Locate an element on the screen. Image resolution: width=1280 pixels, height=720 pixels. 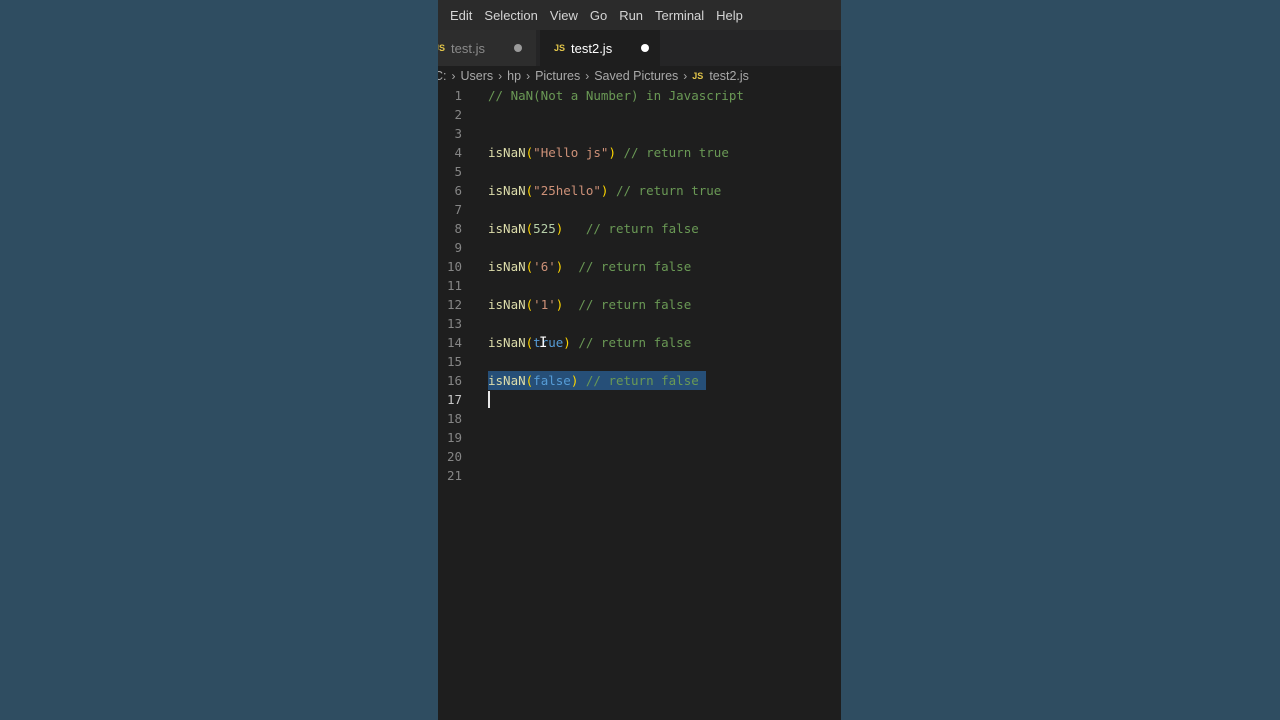
code-token: "25hello" is located at coordinates (567, 190).